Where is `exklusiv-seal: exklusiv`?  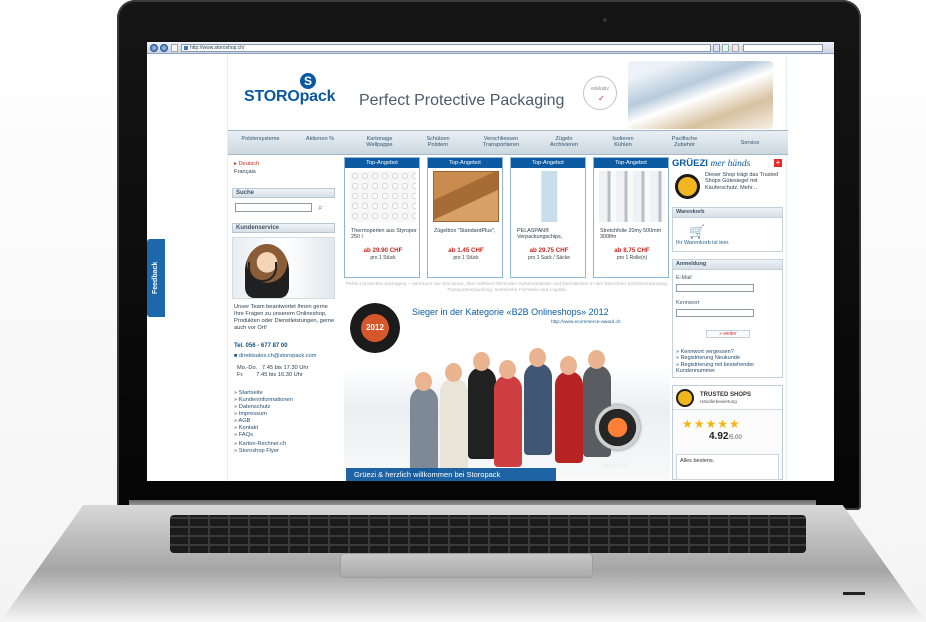
exklusiv-seal: exklusiv is located at coordinates (600, 93).